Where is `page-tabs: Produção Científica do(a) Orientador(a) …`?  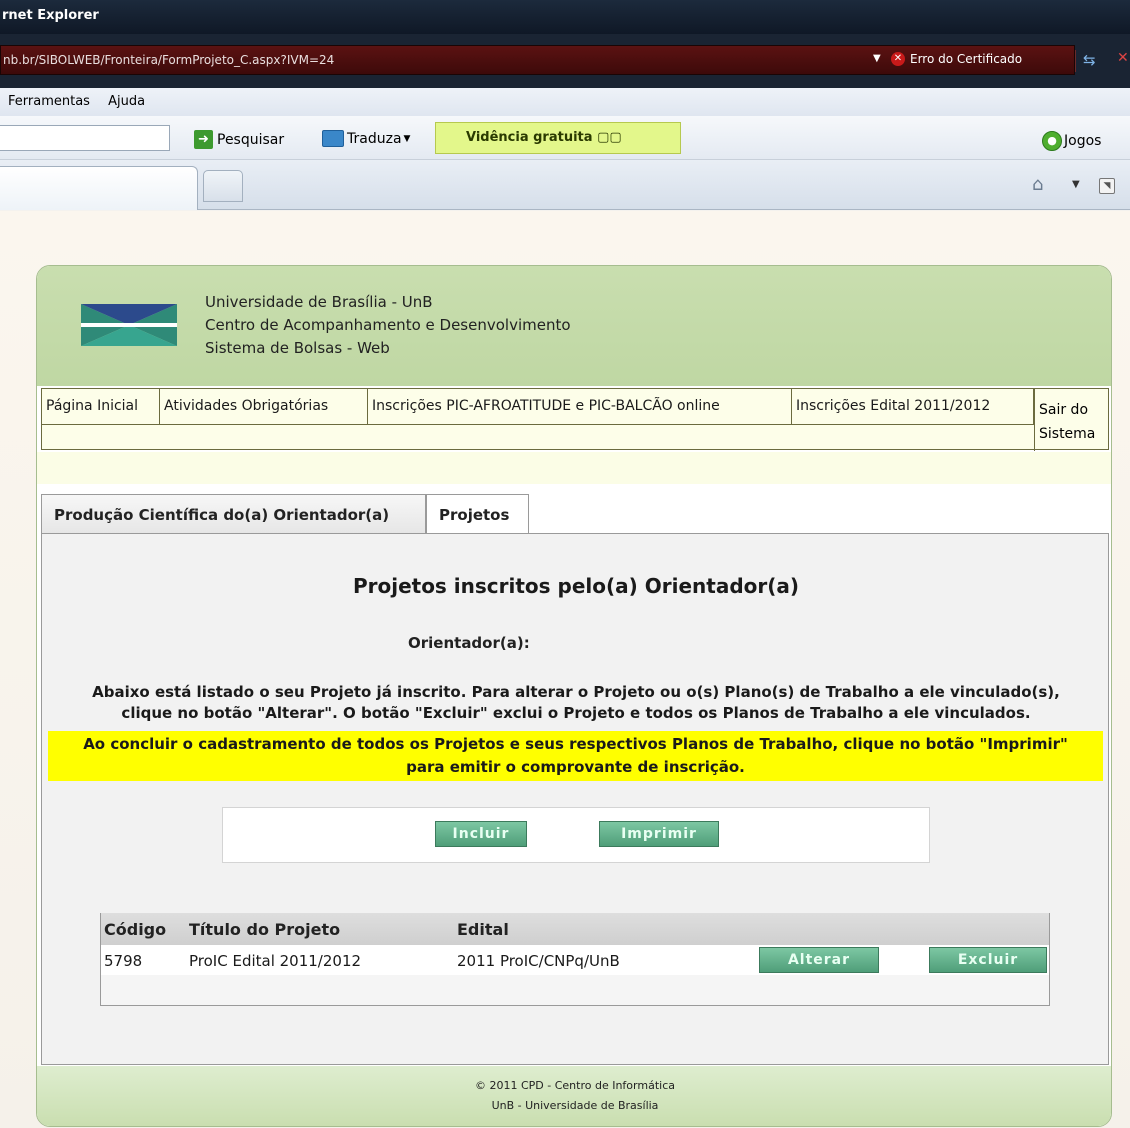 page-tabs: Produção Científica do(a) Orientador(a) … is located at coordinates (575, 514).